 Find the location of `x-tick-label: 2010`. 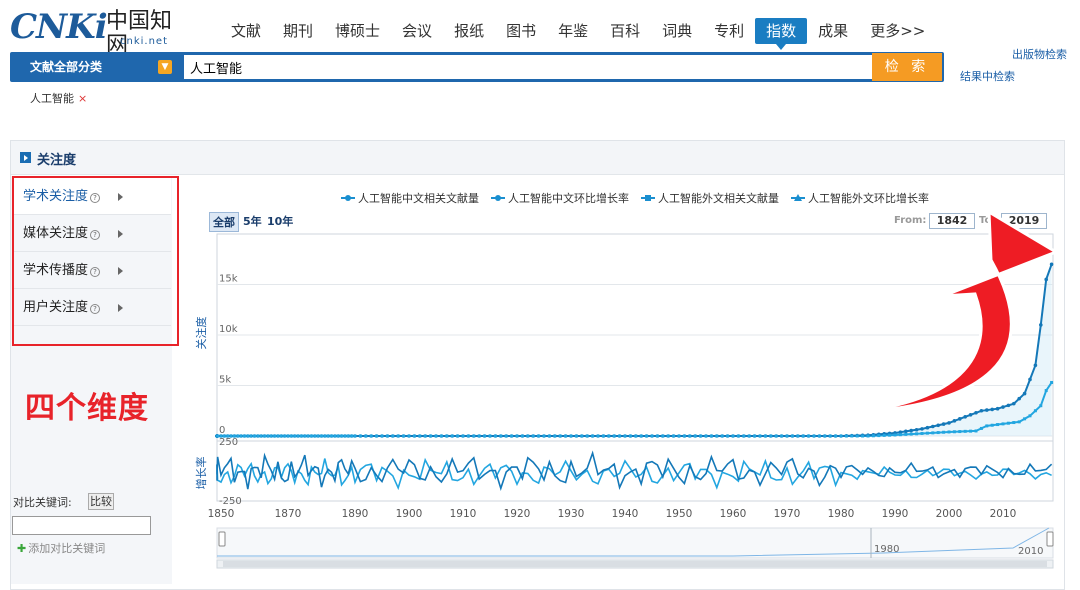

x-tick-label: 2010 is located at coordinates (1003, 514).